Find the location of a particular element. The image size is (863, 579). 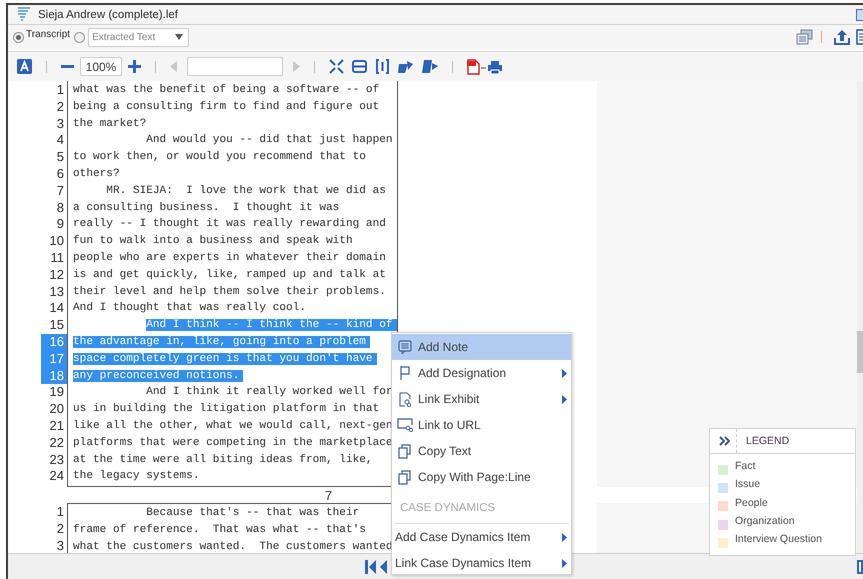

transcript-line: a consulting business. I thought it was is located at coordinates (206, 208).